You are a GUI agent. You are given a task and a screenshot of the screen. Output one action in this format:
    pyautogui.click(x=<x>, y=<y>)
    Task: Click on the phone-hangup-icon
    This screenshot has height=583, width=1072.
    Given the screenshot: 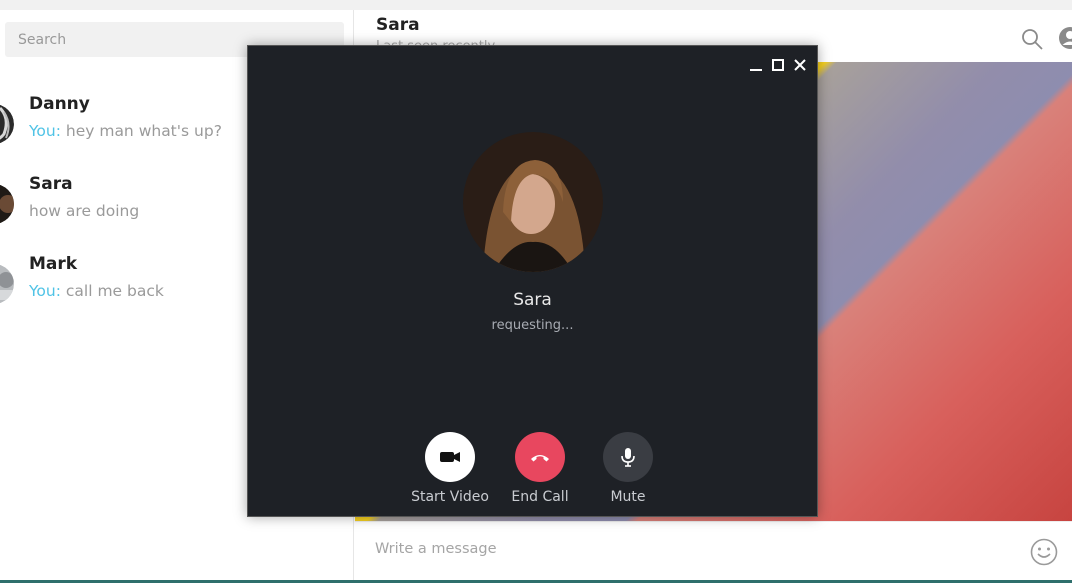 What is the action you would take?
    pyautogui.click(x=540, y=458)
    